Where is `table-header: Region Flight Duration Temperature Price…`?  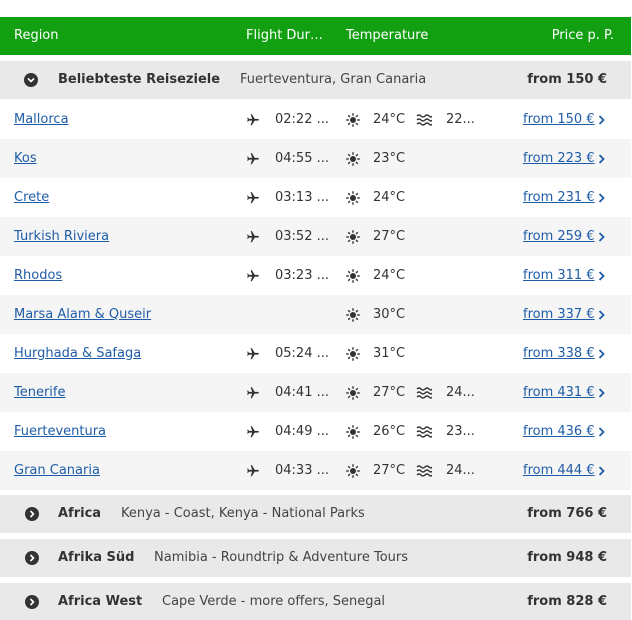 table-header: Region Flight Duration Temperature Price… is located at coordinates (315, 36).